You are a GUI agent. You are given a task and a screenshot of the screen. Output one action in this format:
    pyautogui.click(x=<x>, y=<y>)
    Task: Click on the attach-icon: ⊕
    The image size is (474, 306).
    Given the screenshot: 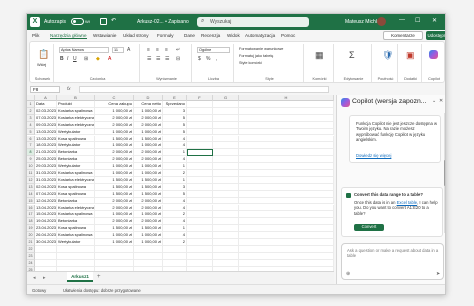 What is the action you would take?
    pyautogui.click(x=348, y=274)
    